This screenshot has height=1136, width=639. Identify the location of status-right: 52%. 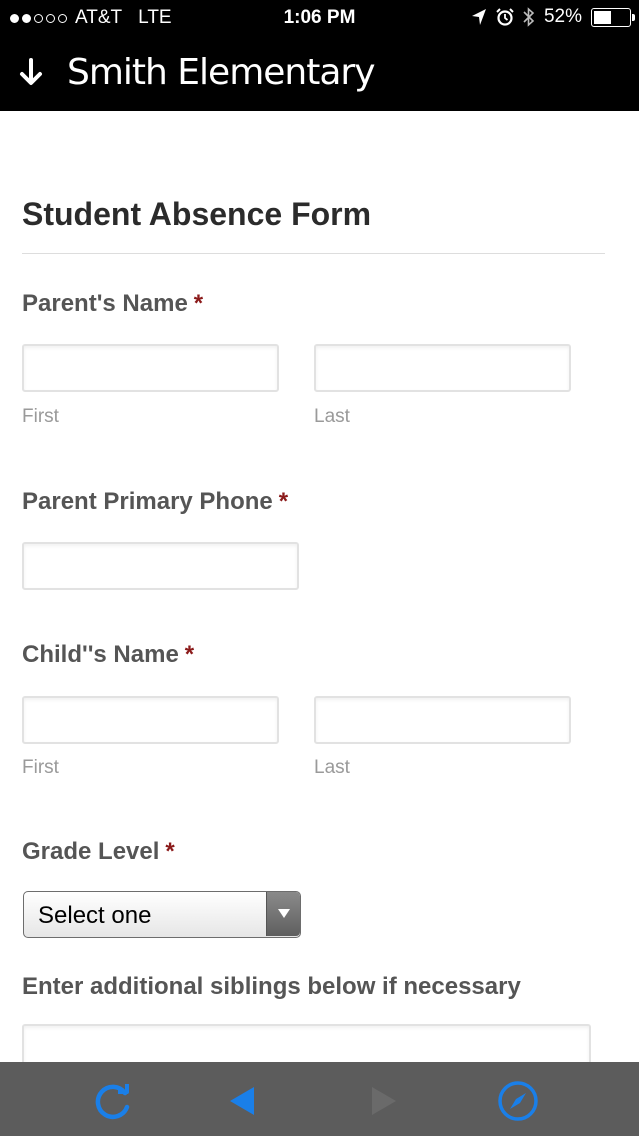
(553, 17).